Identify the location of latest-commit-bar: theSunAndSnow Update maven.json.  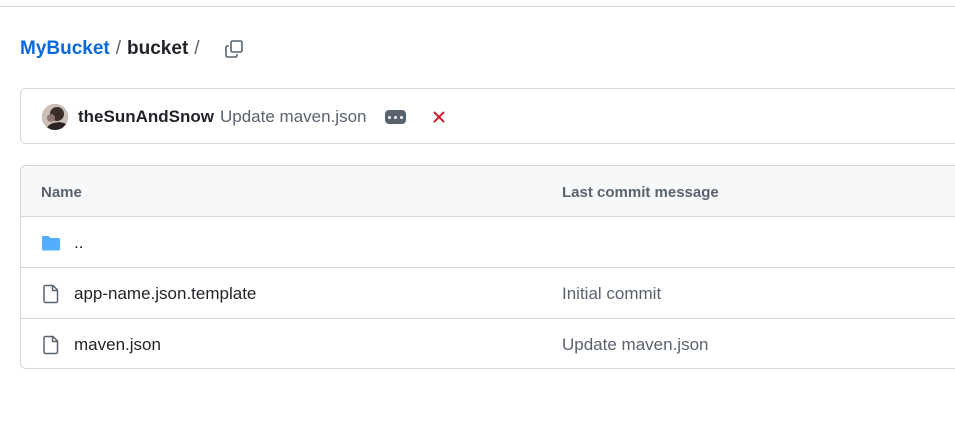
(487, 116).